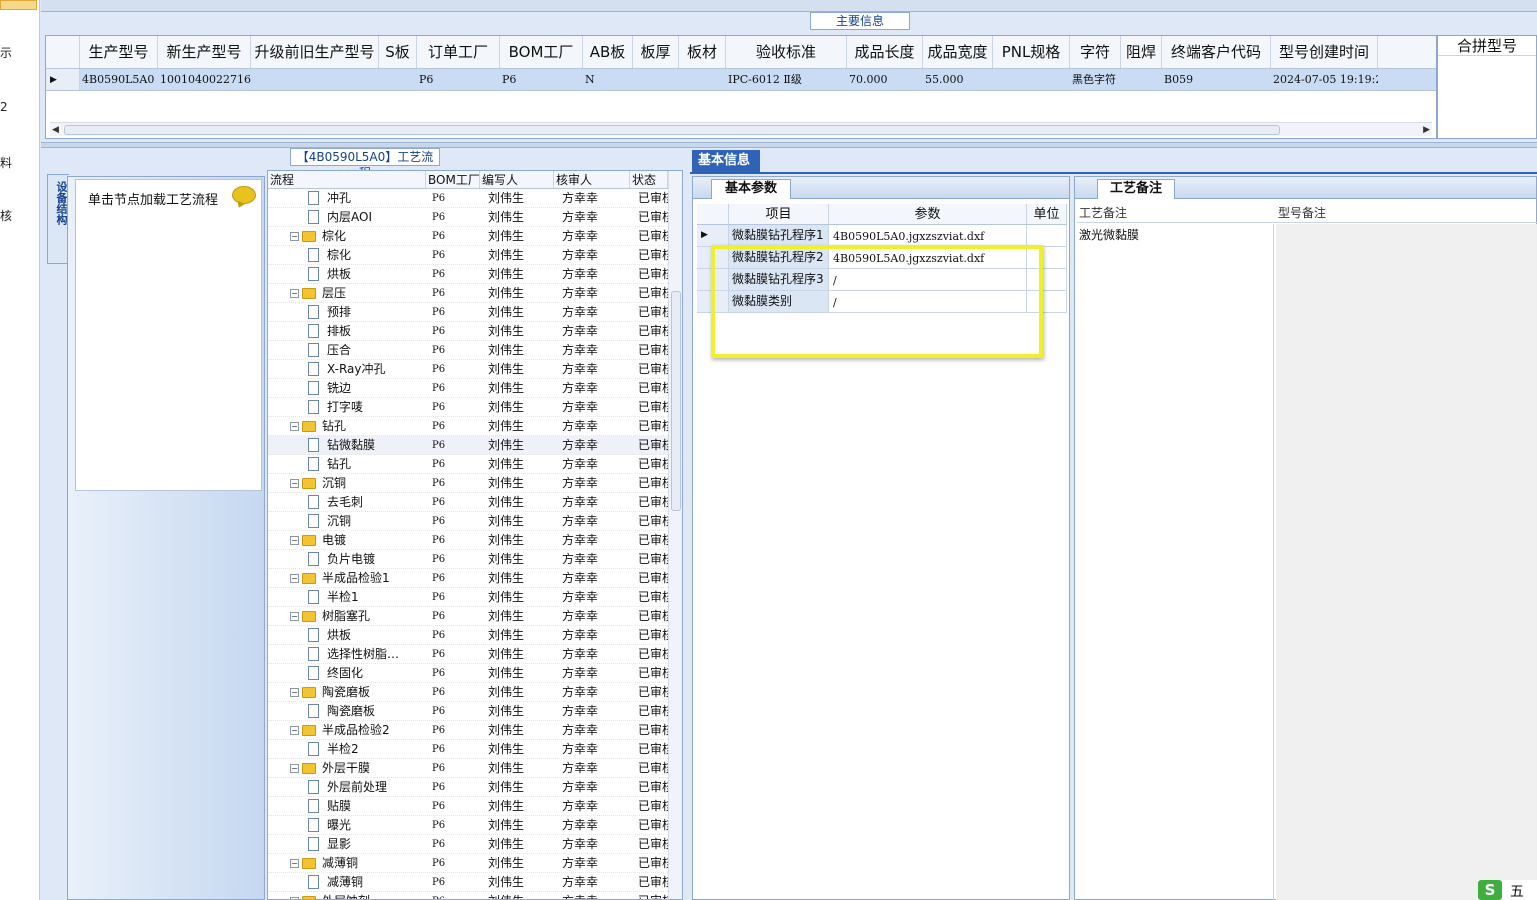 This screenshot has width=1537, height=900. Describe the element at coordinates (1406, 562) in the screenshot. I see `model-notes-field` at that location.